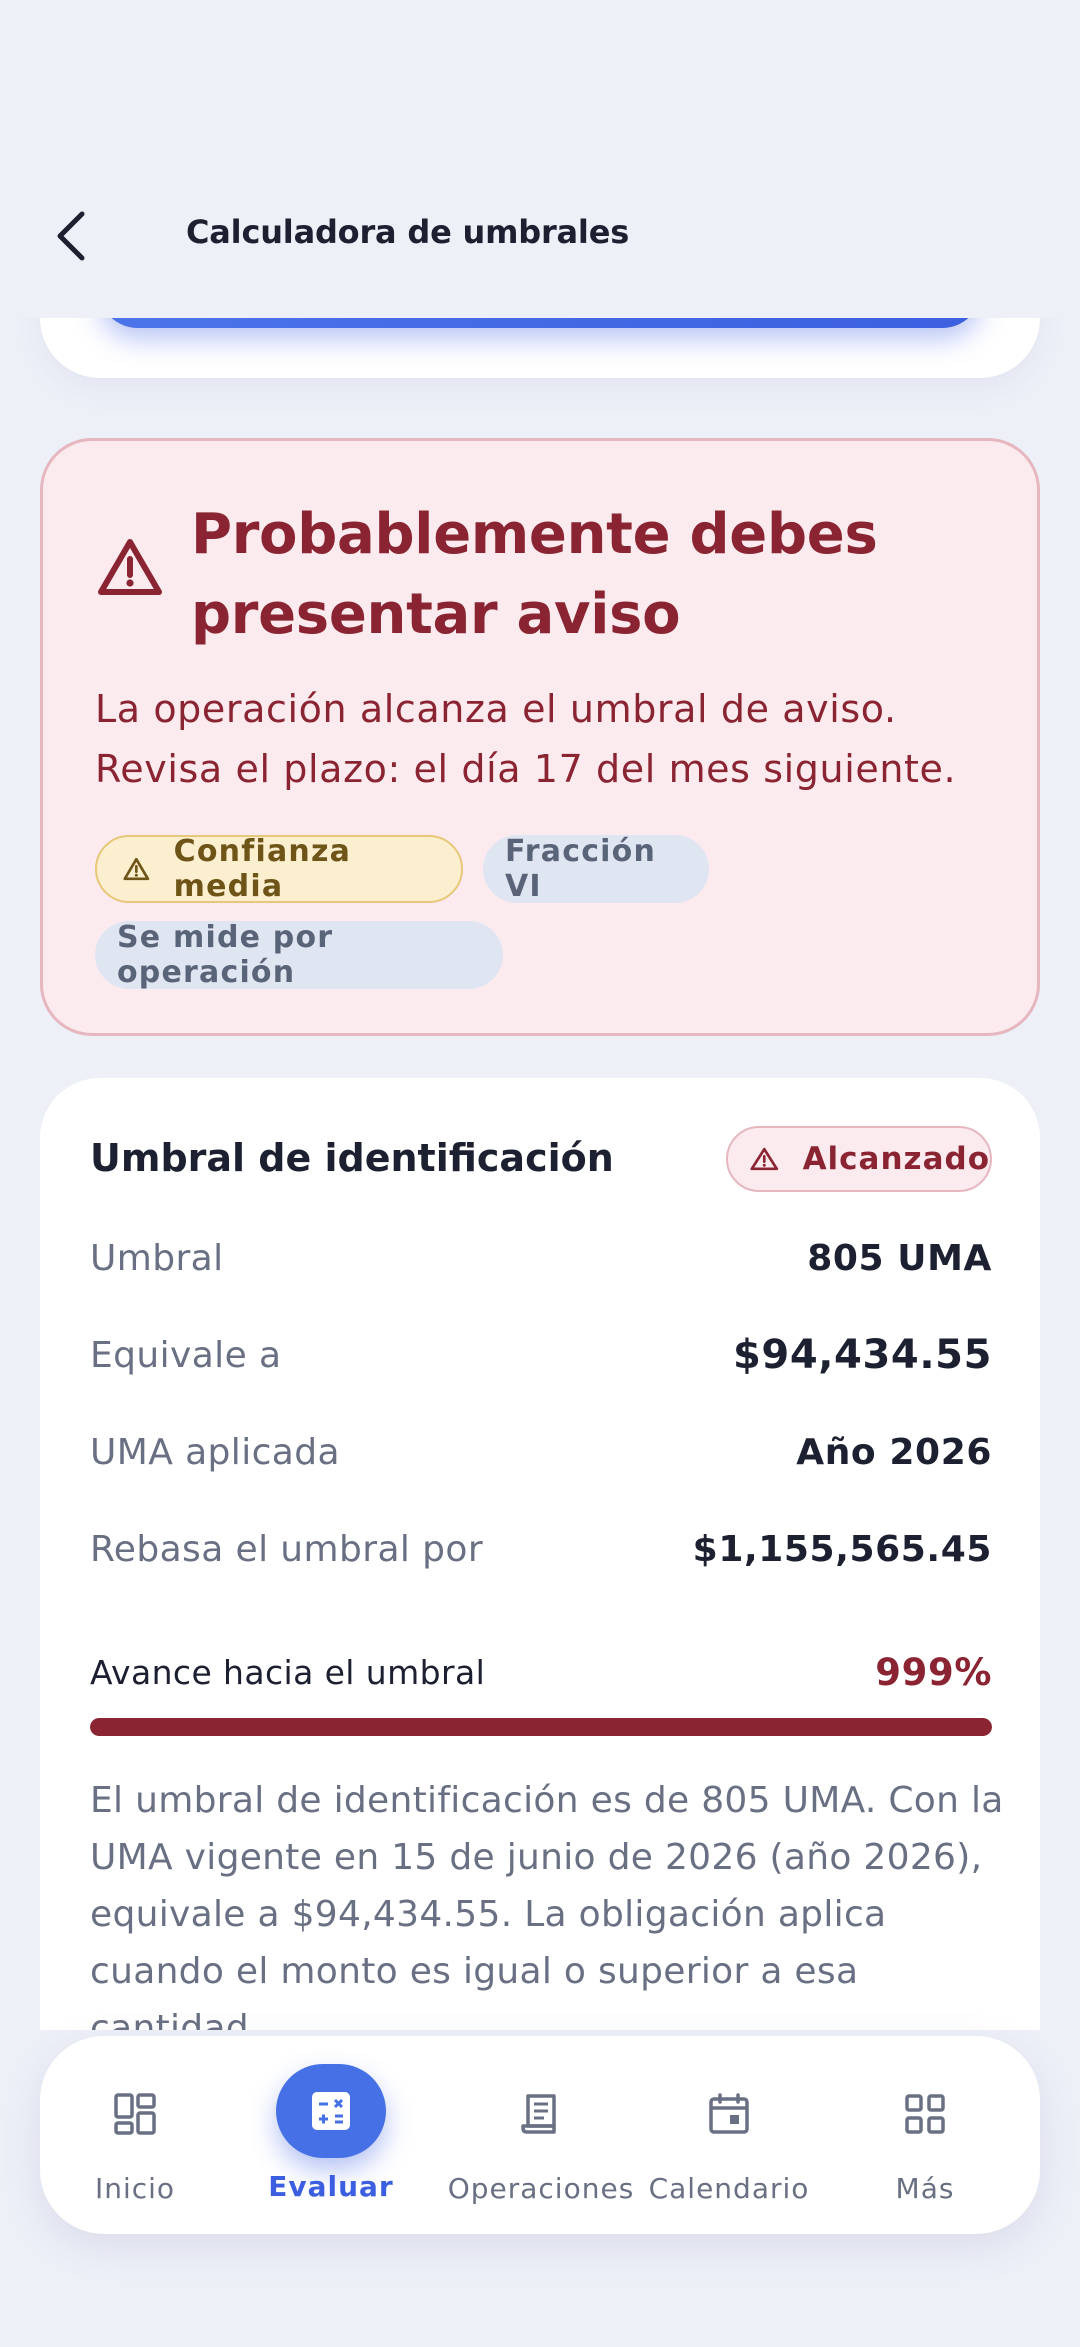  Describe the element at coordinates (896, 1159) in the screenshot. I see `status-badge-label: Alcanzado` at that location.